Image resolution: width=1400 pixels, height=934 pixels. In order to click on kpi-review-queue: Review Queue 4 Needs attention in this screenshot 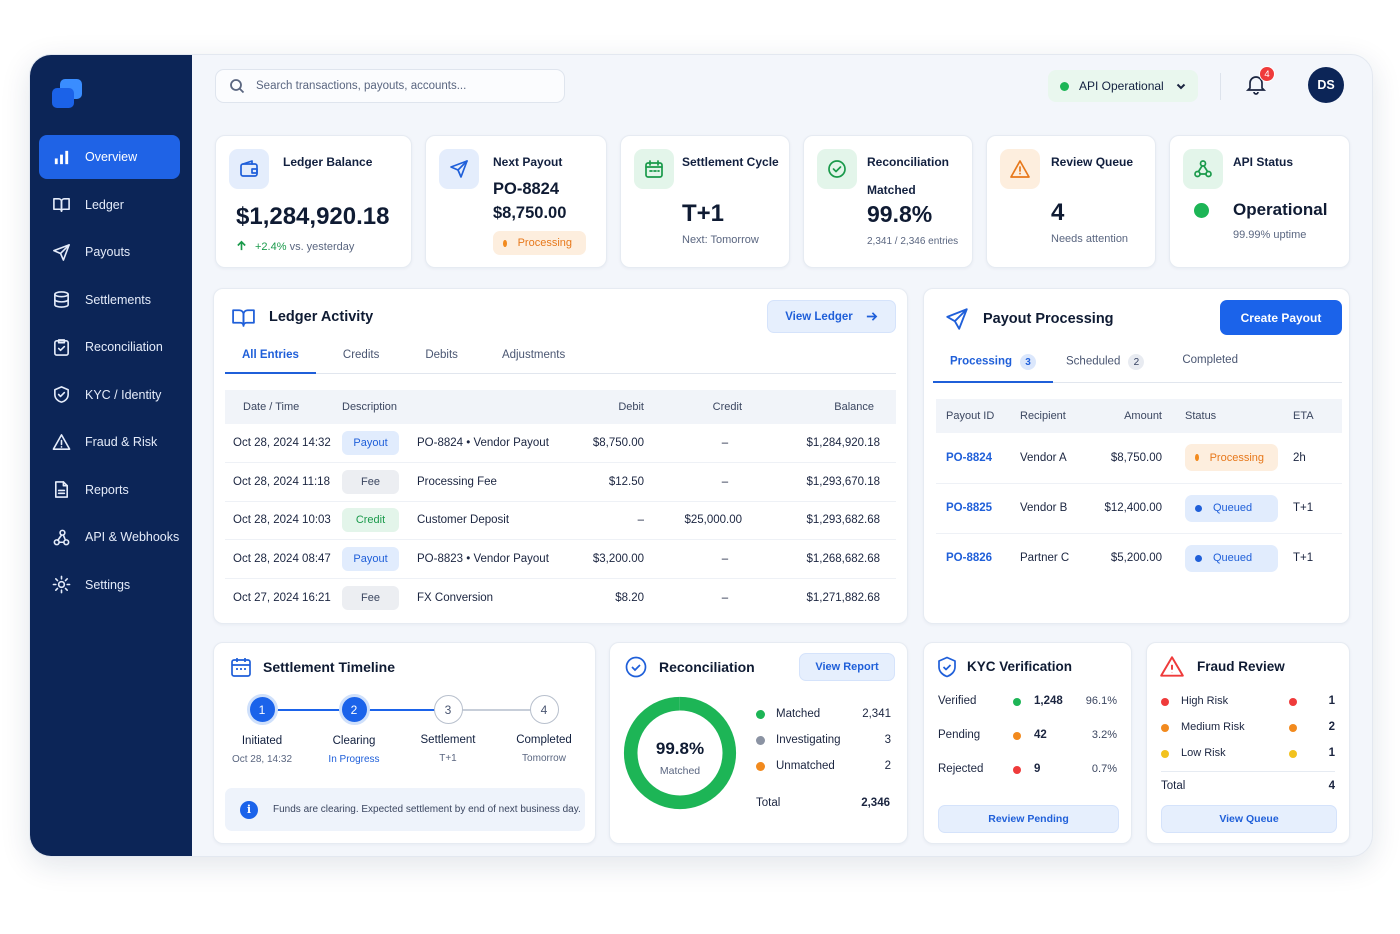, I will do `click(1071, 201)`.